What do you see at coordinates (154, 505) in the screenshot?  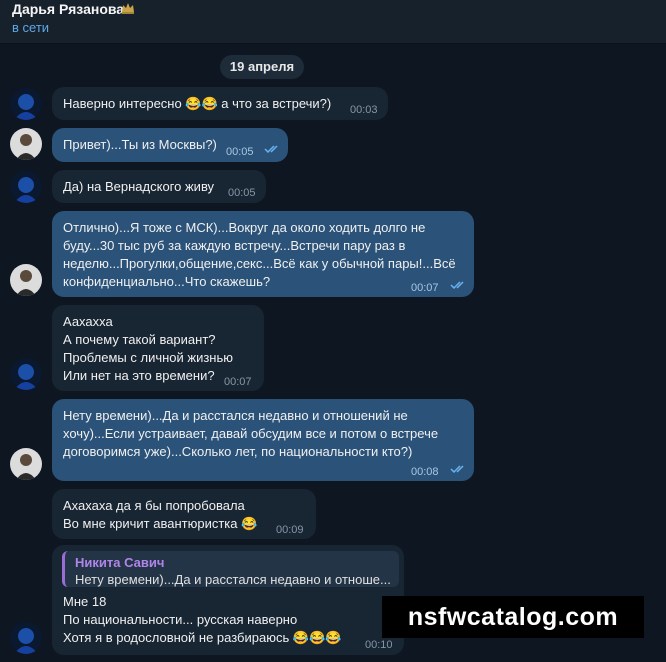 I see `message-line: Ахахаха да я бы попробовала` at bounding box center [154, 505].